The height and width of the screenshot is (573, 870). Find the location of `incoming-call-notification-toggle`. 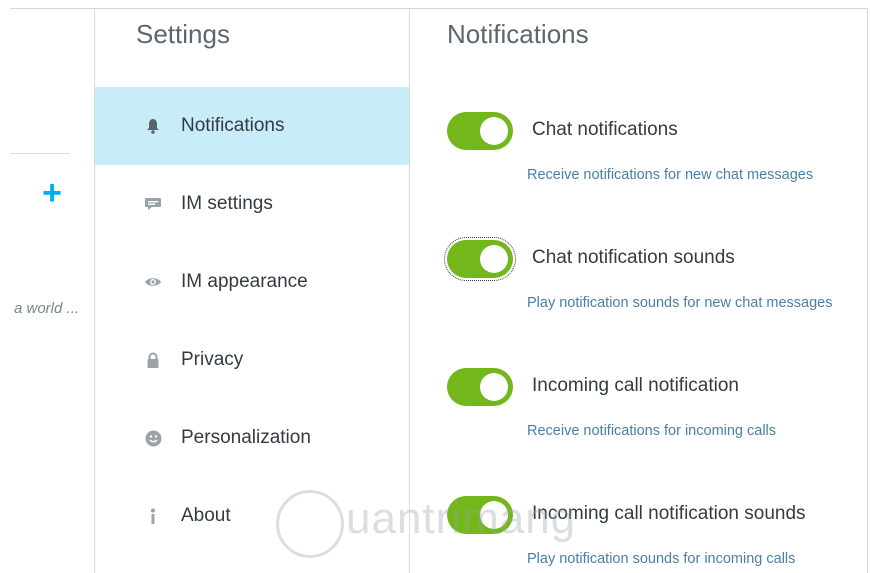

incoming-call-notification-toggle is located at coordinates (480, 387).